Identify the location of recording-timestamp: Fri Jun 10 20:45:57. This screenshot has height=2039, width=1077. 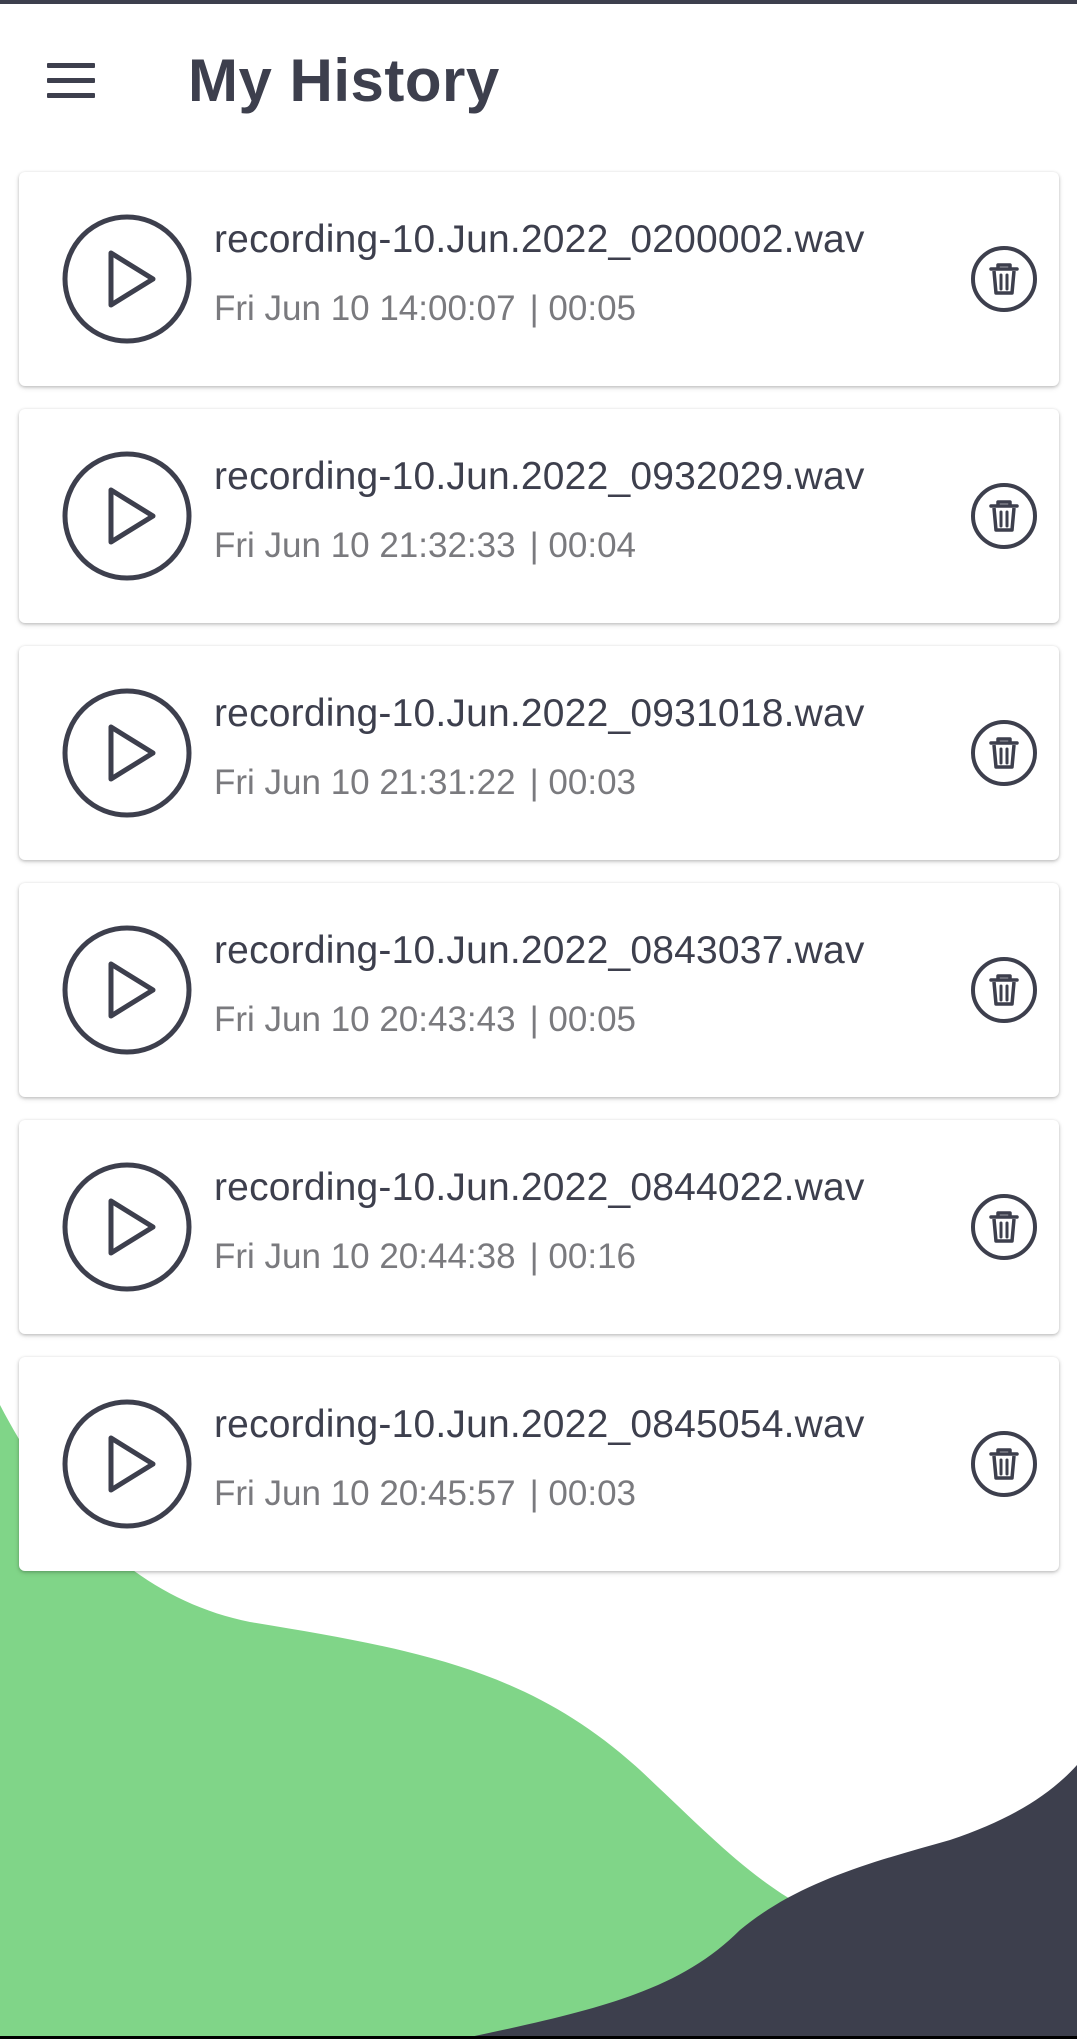
(365, 1493).